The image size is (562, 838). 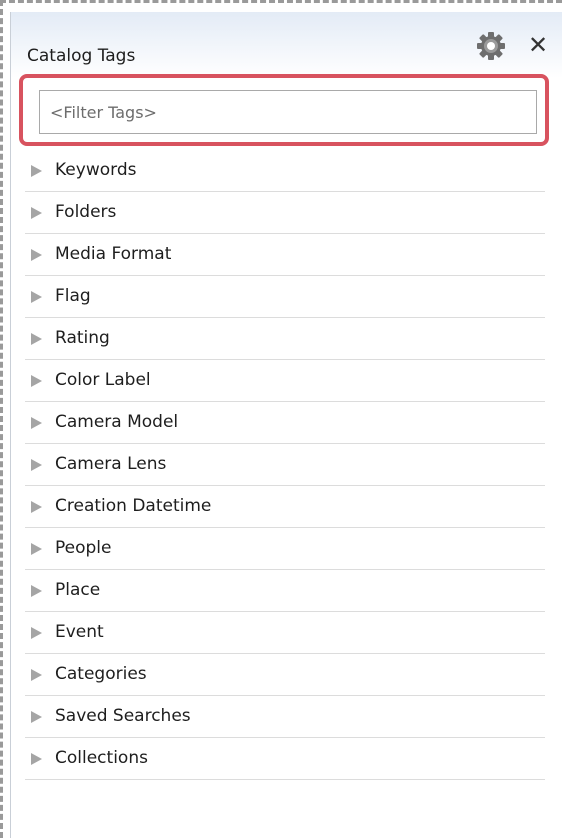 What do you see at coordinates (117, 422) in the screenshot?
I see `tag-item-label: Camera Model` at bounding box center [117, 422].